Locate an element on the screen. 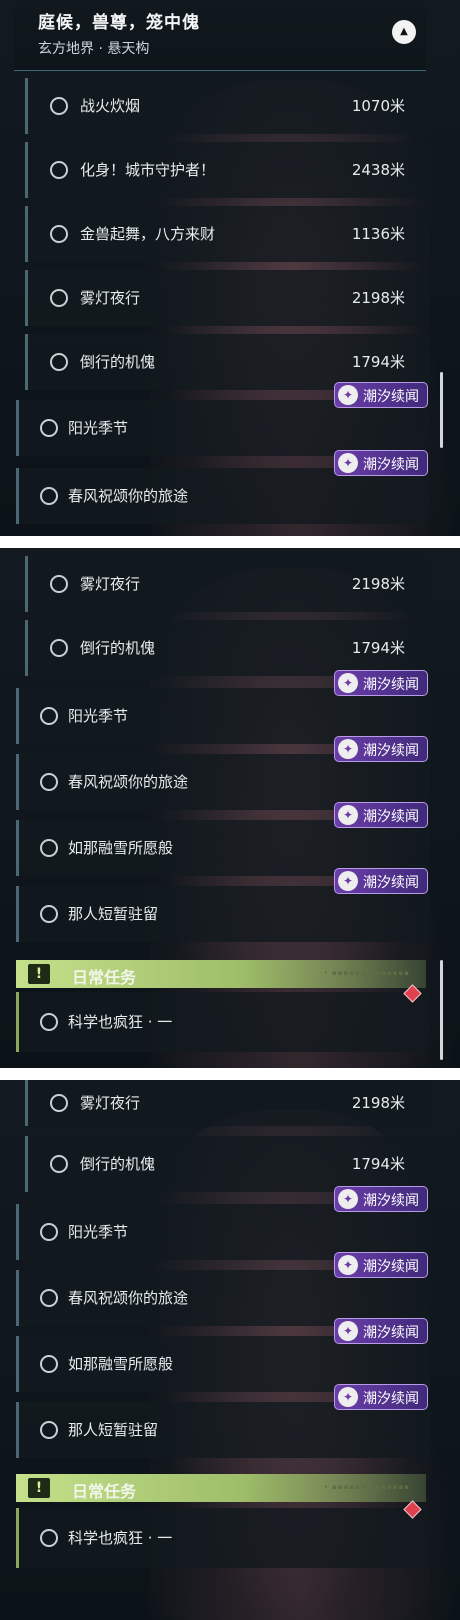 This screenshot has height=1620, width=460. quest-distance: 1136米 is located at coordinates (378, 234).